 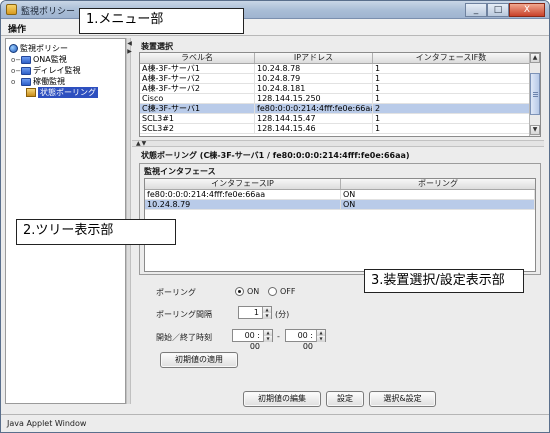 I want to click on tree-item-status-polling: 状態ポーリング, so click(x=62, y=92).